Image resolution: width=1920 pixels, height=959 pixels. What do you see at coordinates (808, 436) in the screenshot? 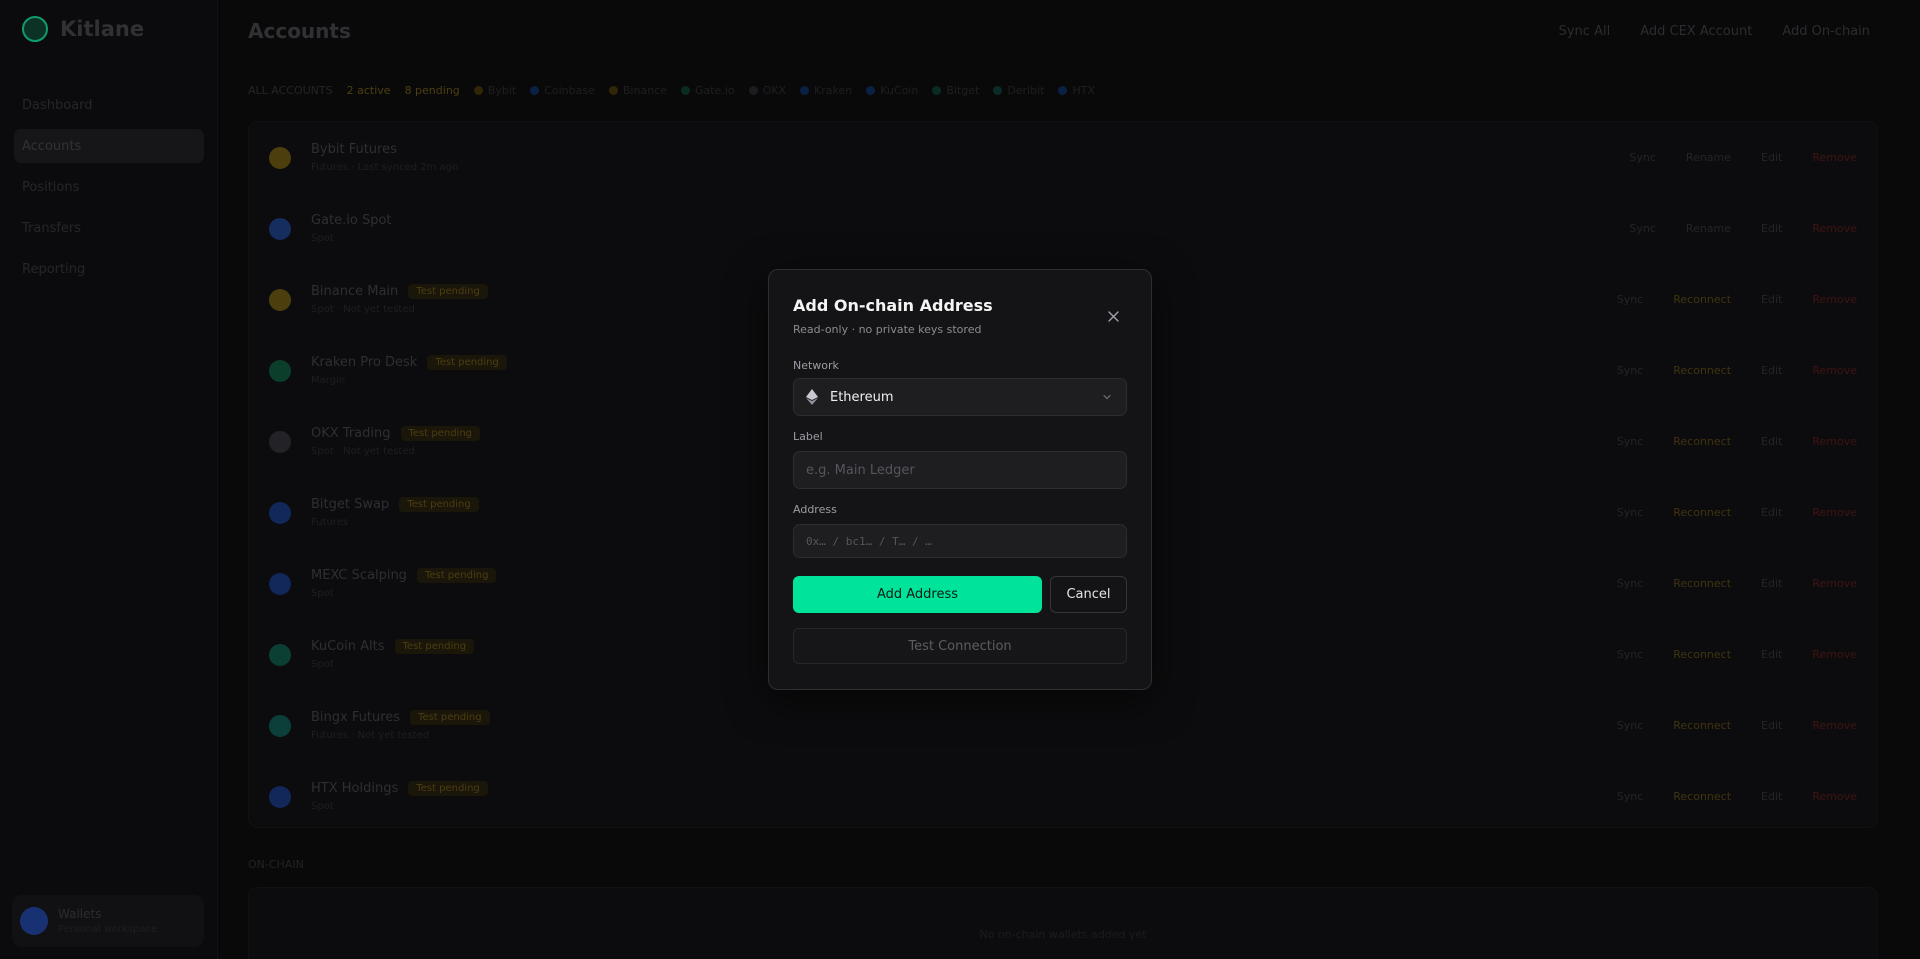
I see `label-field-label: Label` at bounding box center [808, 436].